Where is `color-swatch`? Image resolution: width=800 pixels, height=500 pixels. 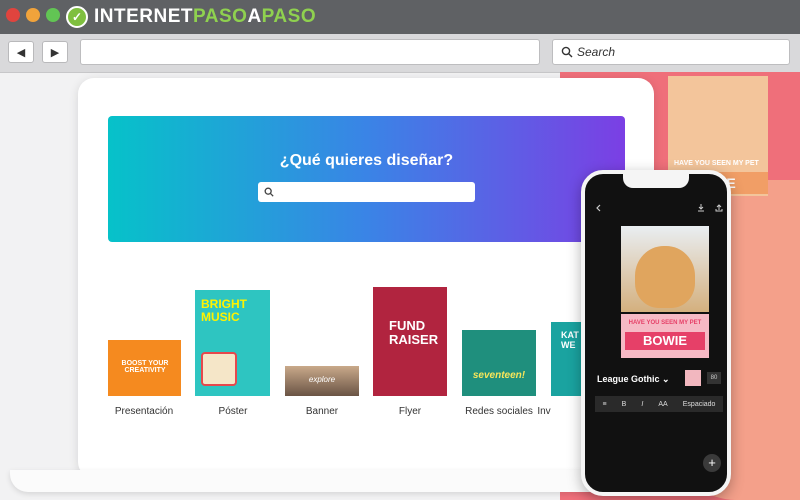 color-swatch is located at coordinates (693, 378).